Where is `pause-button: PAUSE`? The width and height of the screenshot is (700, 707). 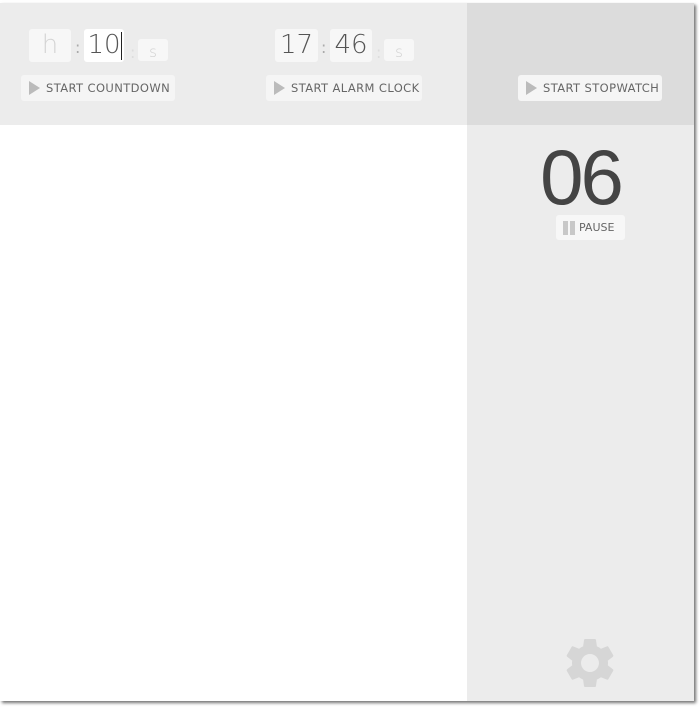 pause-button: PAUSE is located at coordinates (590, 227).